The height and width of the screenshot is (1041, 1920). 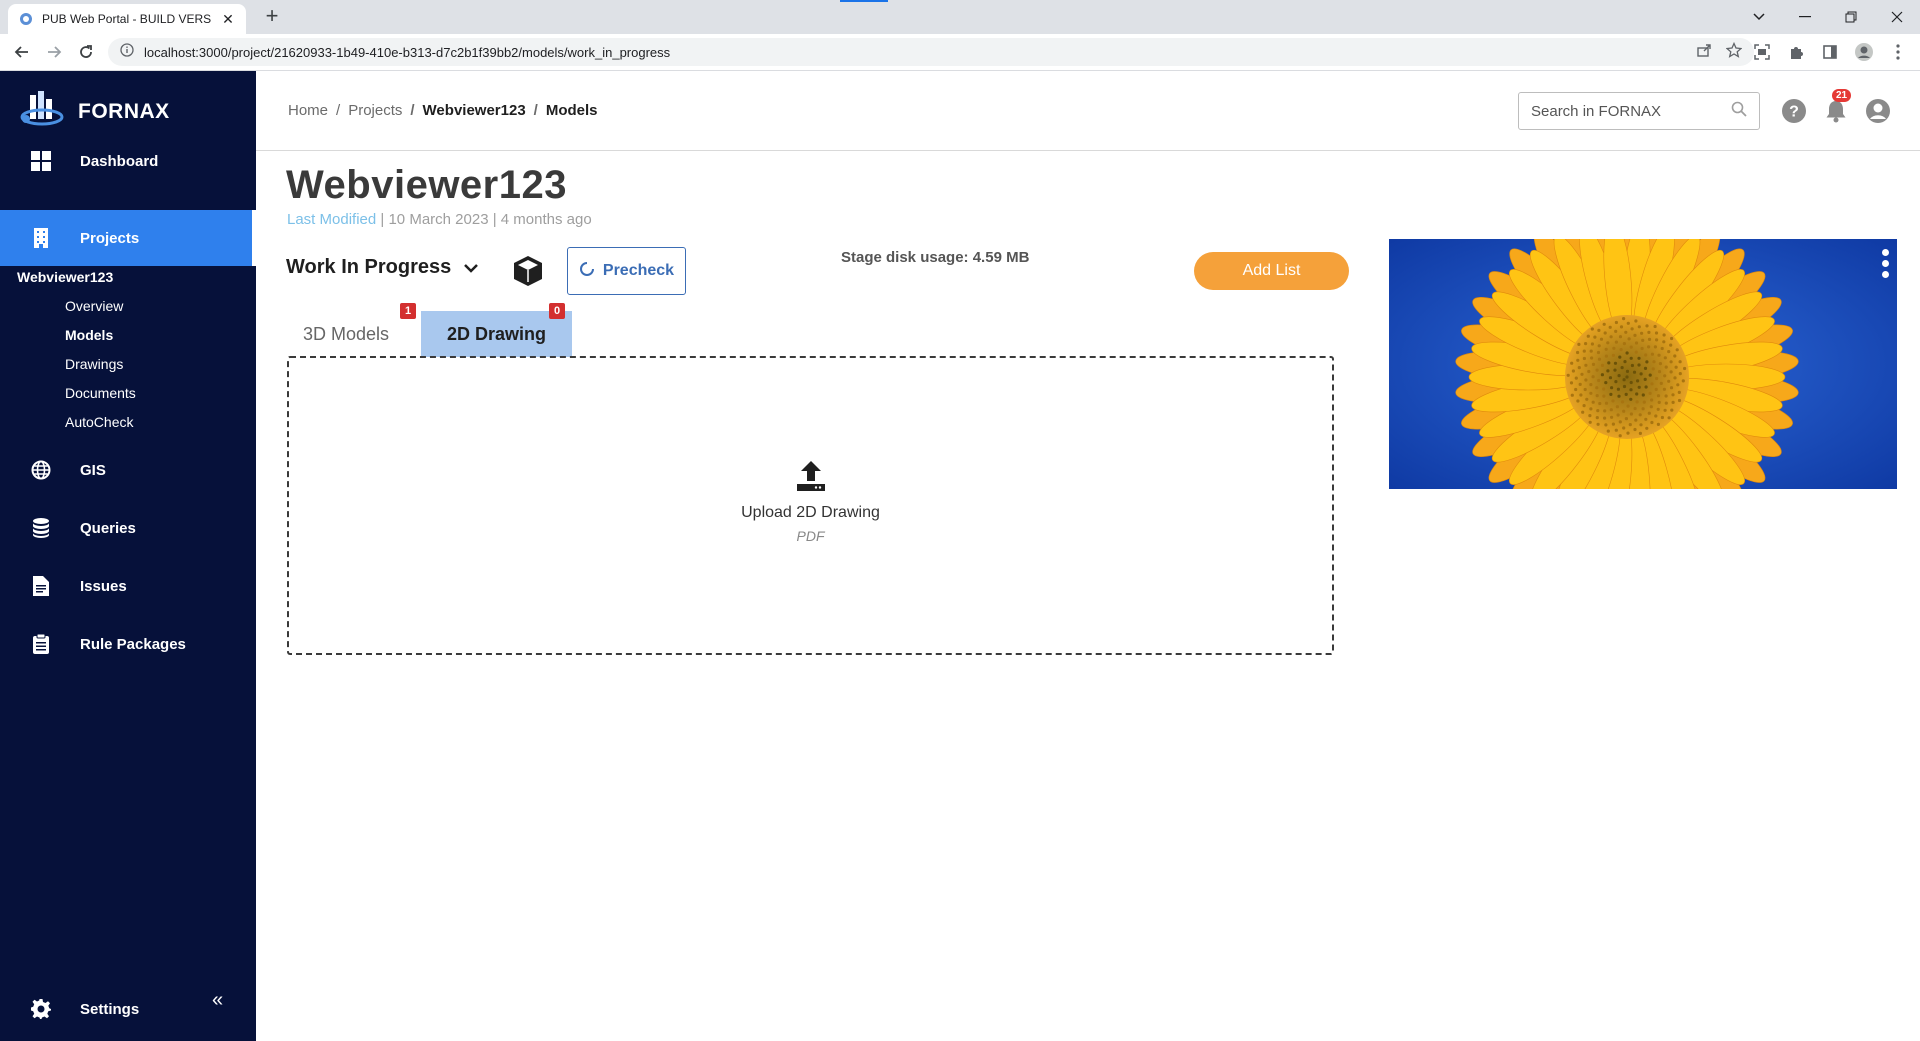 I want to click on forward-icon, so click(x=54, y=52).